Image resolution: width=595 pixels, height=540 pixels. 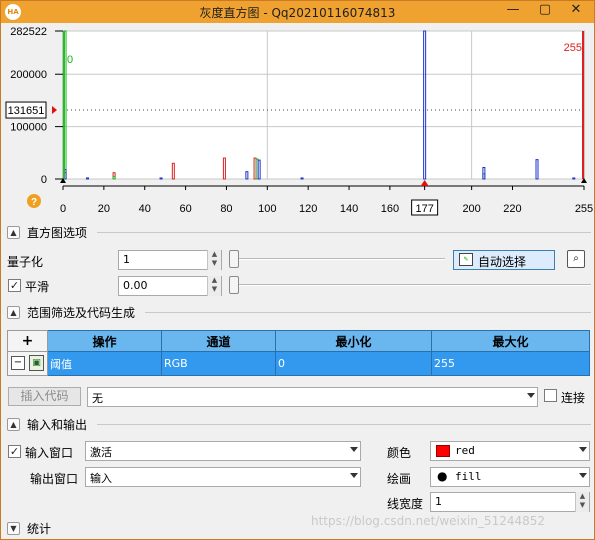 What do you see at coordinates (353, 341) in the screenshot?
I see `column-header-min: 最小化` at bounding box center [353, 341].